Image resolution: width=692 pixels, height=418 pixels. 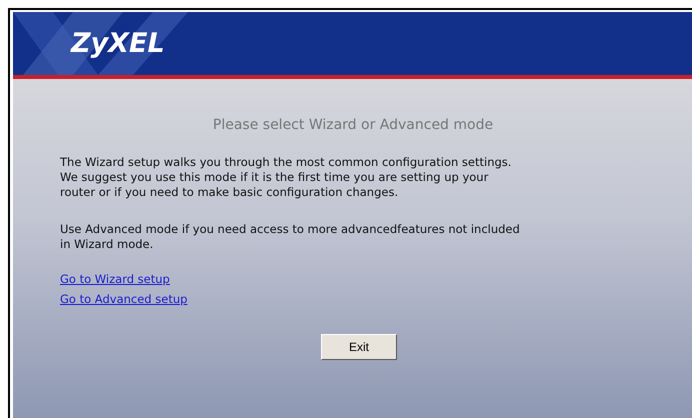 I want to click on page-heading: Please select Wizard or Advanced mode, so click(x=353, y=125).